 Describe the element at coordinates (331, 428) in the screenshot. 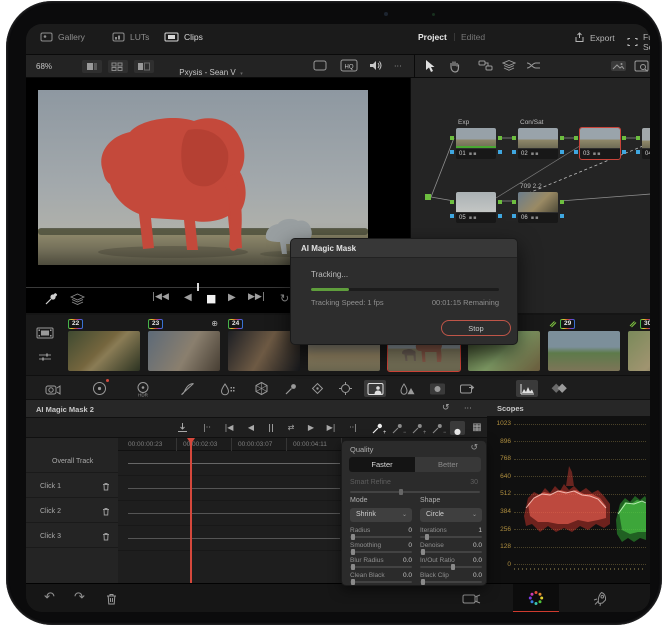

I see `next-frame-button: ▶|` at that location.